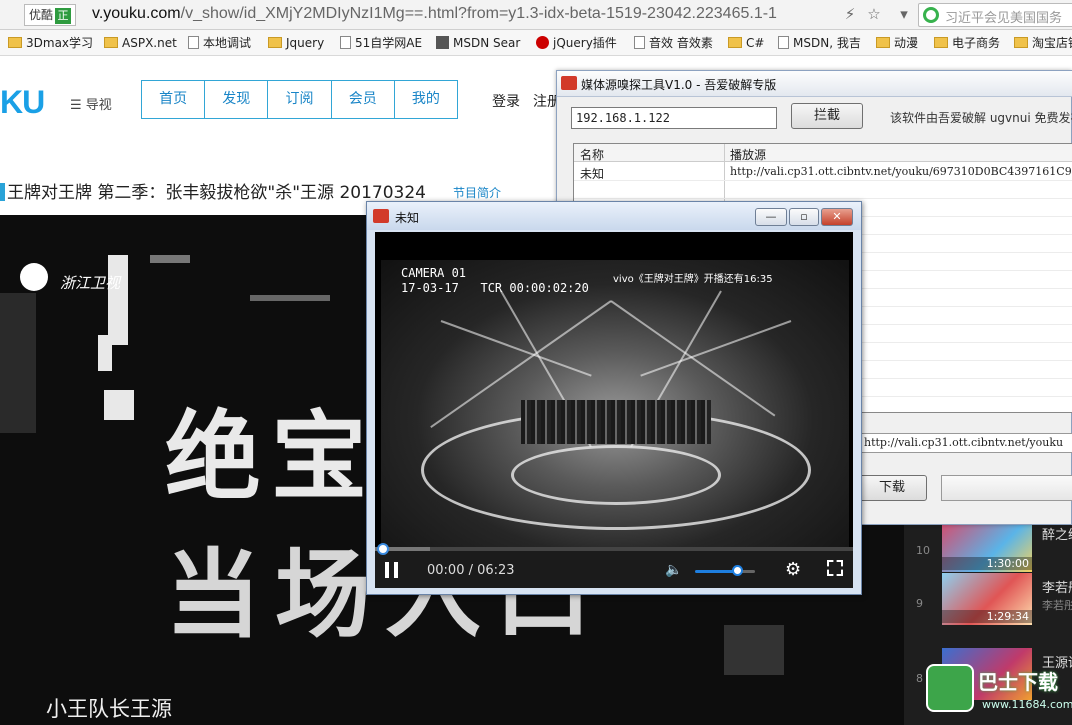  Describe the element at coordinates (495, 280) in the screenshot. I see `camera-overlay: CAMERA 01 17-03-17 TCR 00:00:02:20` at that location.